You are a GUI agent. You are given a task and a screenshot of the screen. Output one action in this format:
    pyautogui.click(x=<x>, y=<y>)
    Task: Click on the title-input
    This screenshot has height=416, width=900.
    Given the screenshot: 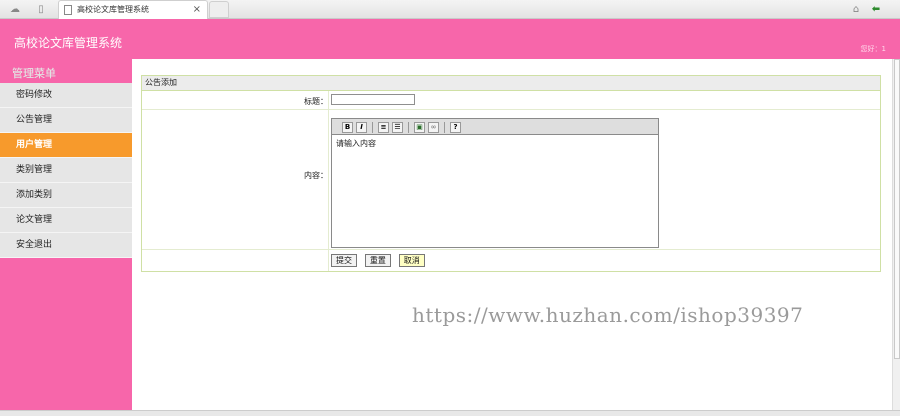 What is the action you would take?
    pyautogui.click(x=373, y=99)
    